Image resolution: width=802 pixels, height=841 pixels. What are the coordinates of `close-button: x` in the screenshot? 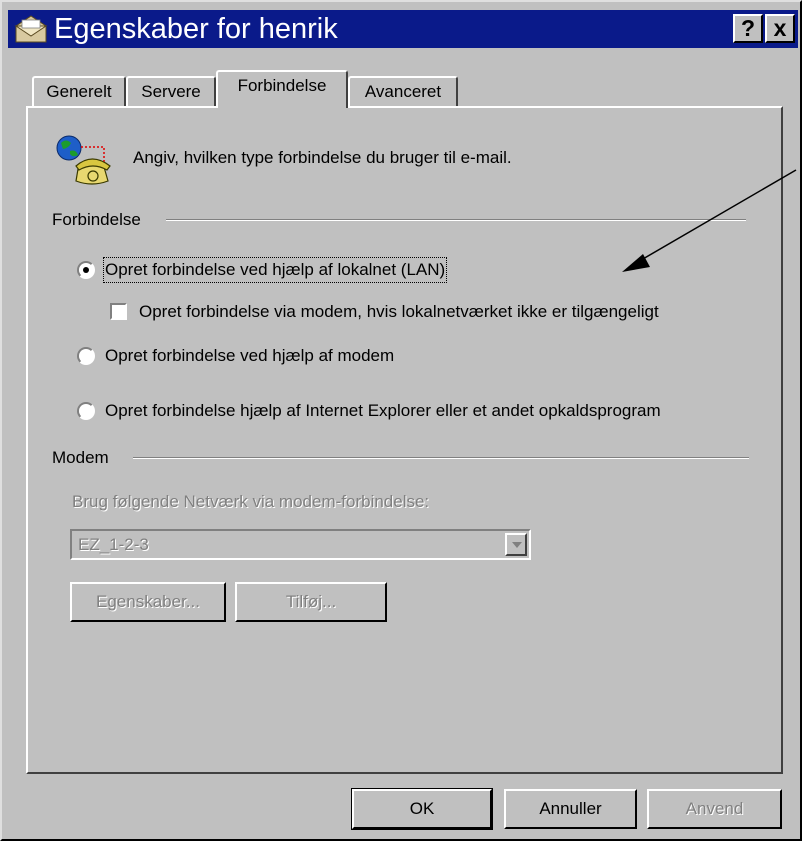 It's located at (780, 28).